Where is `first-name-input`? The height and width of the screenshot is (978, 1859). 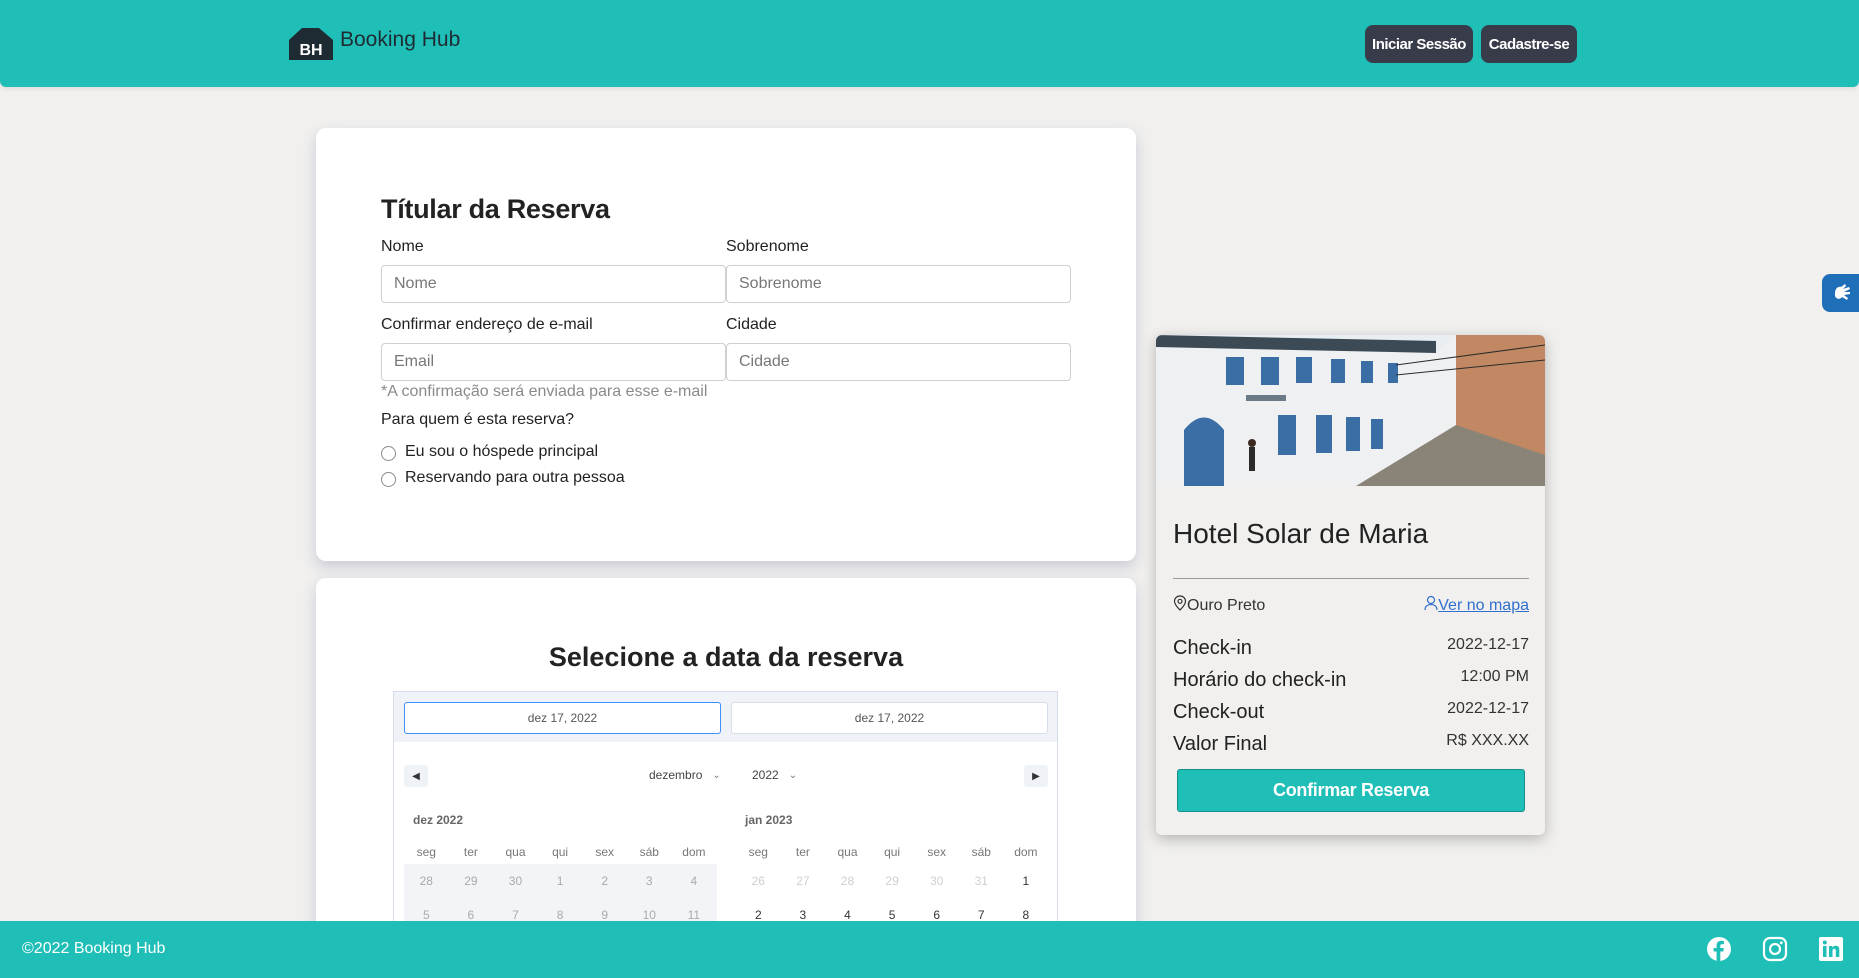
first-name-input is located at coordinates (553, 284).